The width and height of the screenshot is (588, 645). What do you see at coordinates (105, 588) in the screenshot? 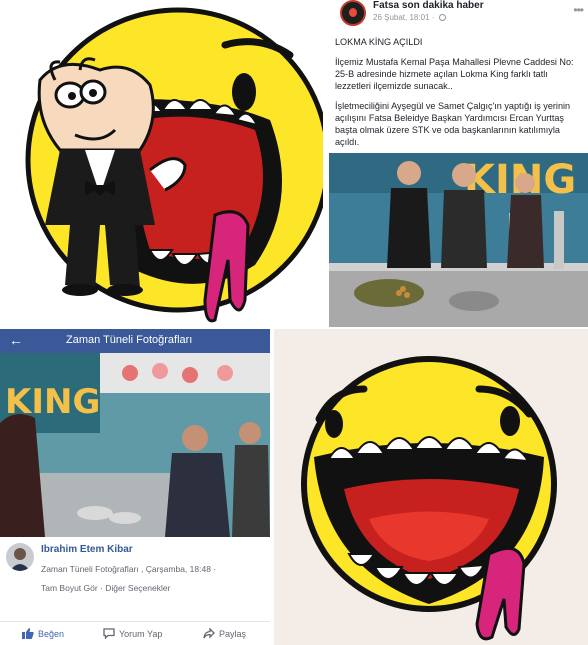
I see `photo-links: Tam Boyut Gör · Diğer Seçenekler` at bounding box center [105, 588].